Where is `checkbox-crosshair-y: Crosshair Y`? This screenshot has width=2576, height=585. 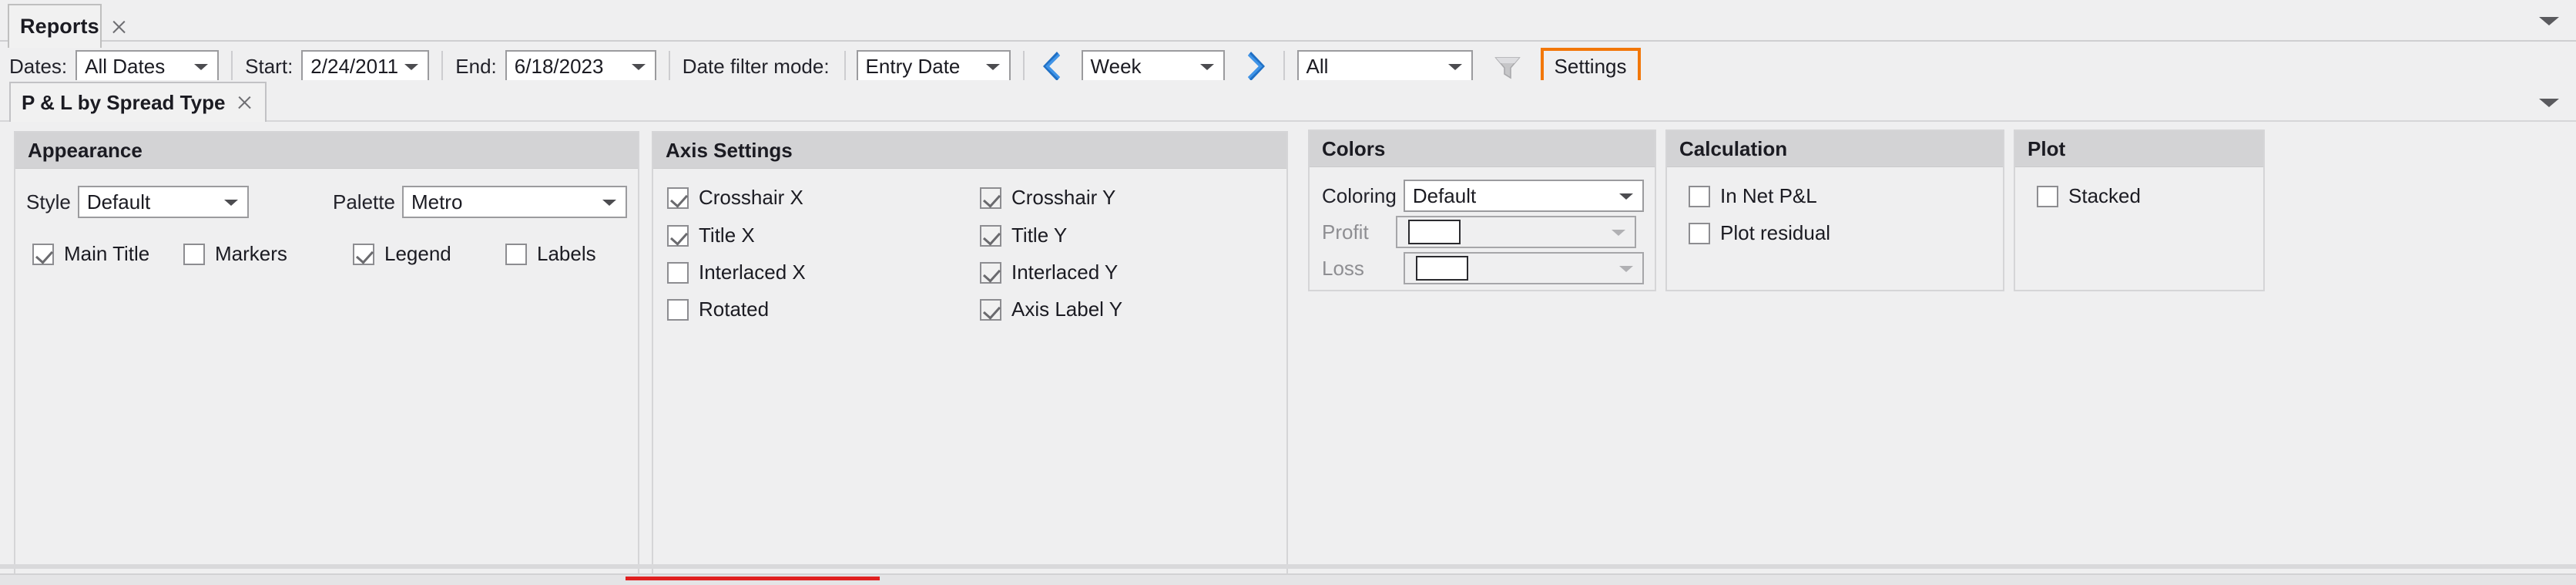 checkbox-crosshair-y: Crosshair Y is located at coordinates (1047, 198).